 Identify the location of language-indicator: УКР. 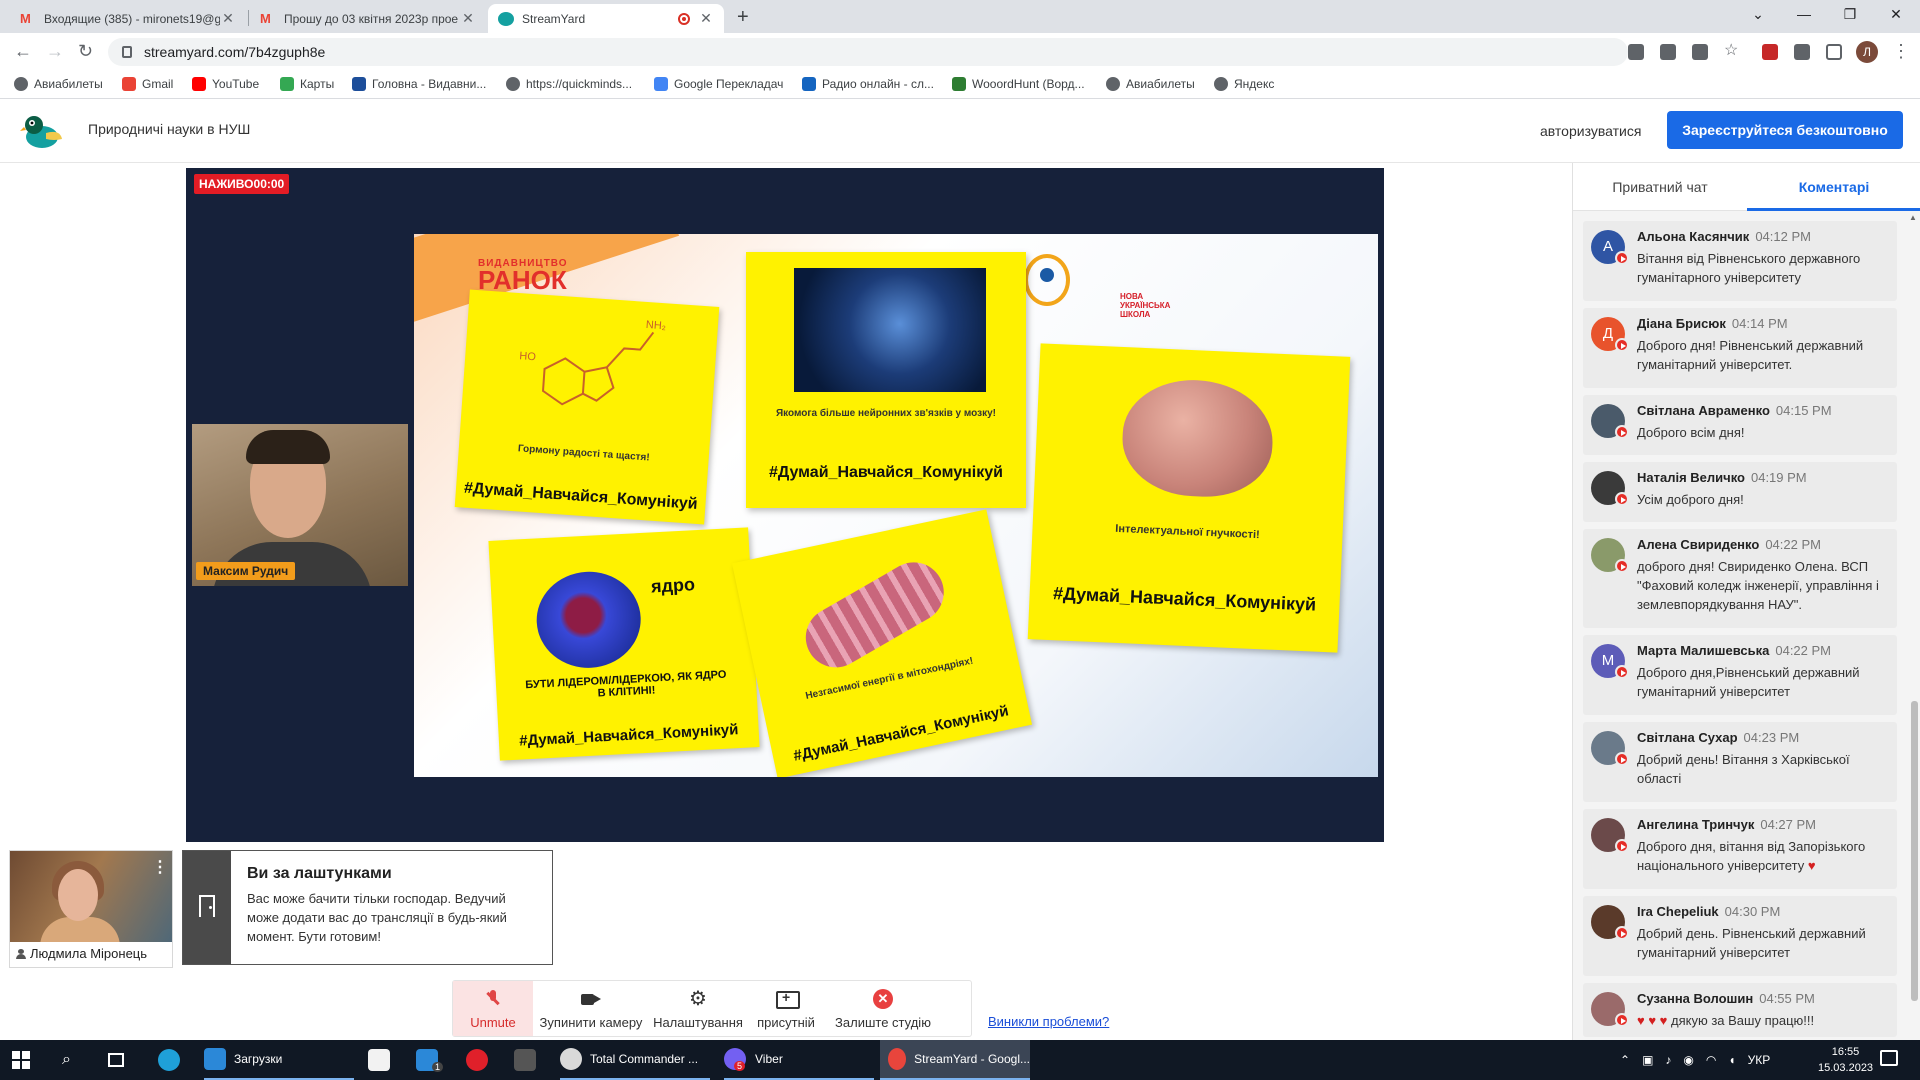
(1759, 1060).